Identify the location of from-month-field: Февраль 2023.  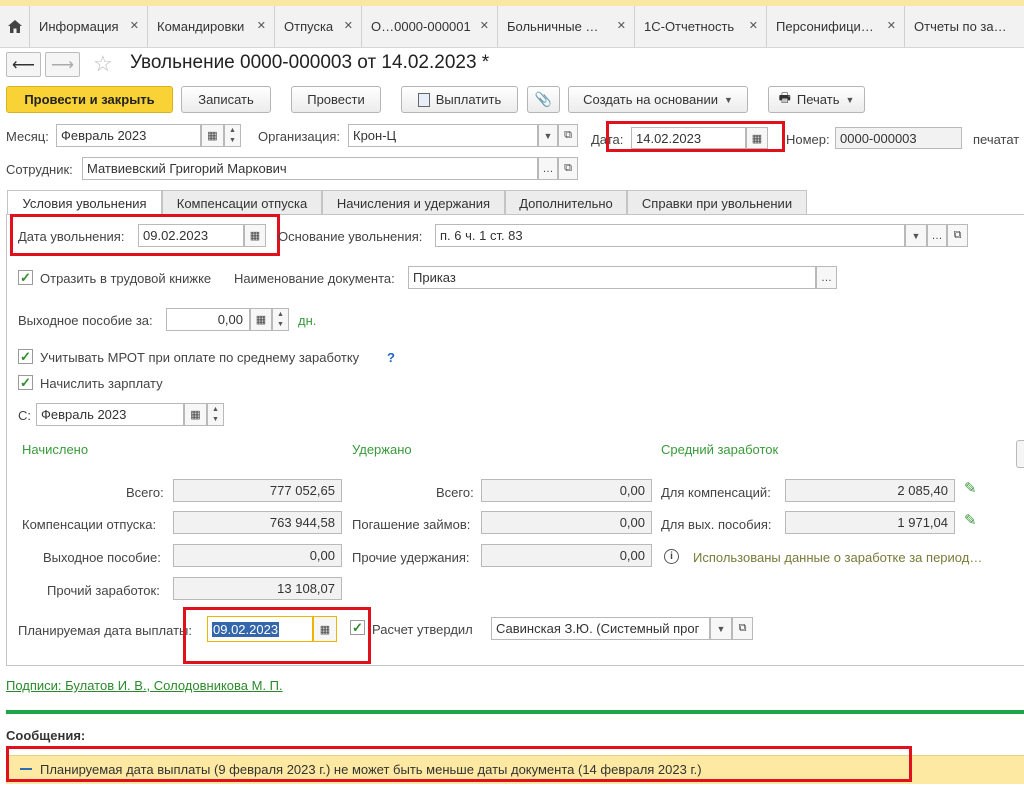
(110, 414).